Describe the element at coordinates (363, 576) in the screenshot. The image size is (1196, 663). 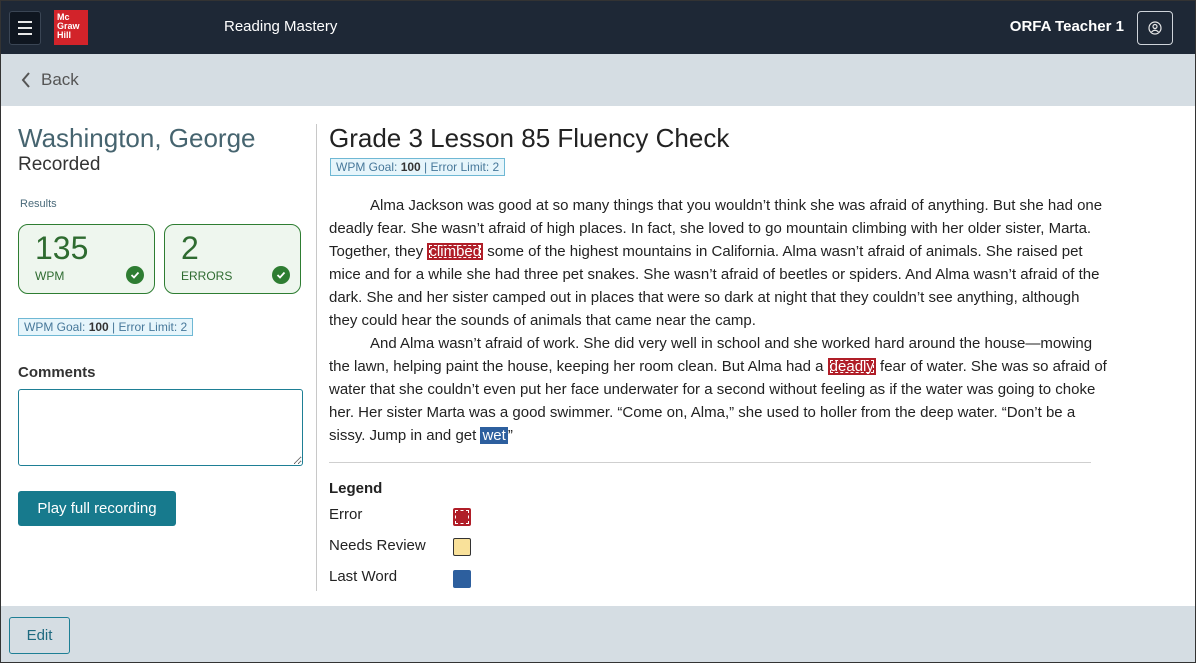
I see `legend-label-last-word: Last Word` at that location.